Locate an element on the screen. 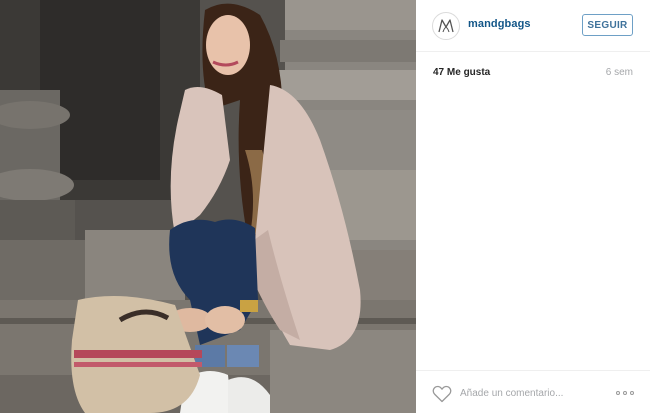 This screenshot has height=413, width=650. more-options-icon is located at coordinates (625, 393).